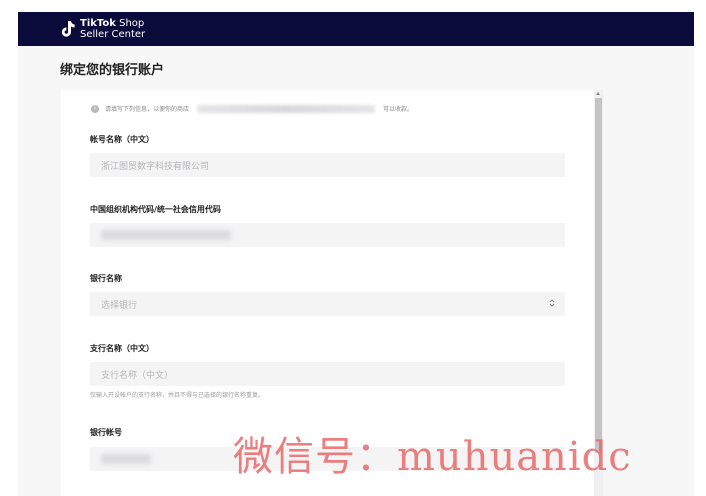 This screenshot has height=496, width=706. What do you see at coordinates (113, 34) in the screenshot?
I see `brand-subtitle: Seller Center` at bounding box center [113, 34].